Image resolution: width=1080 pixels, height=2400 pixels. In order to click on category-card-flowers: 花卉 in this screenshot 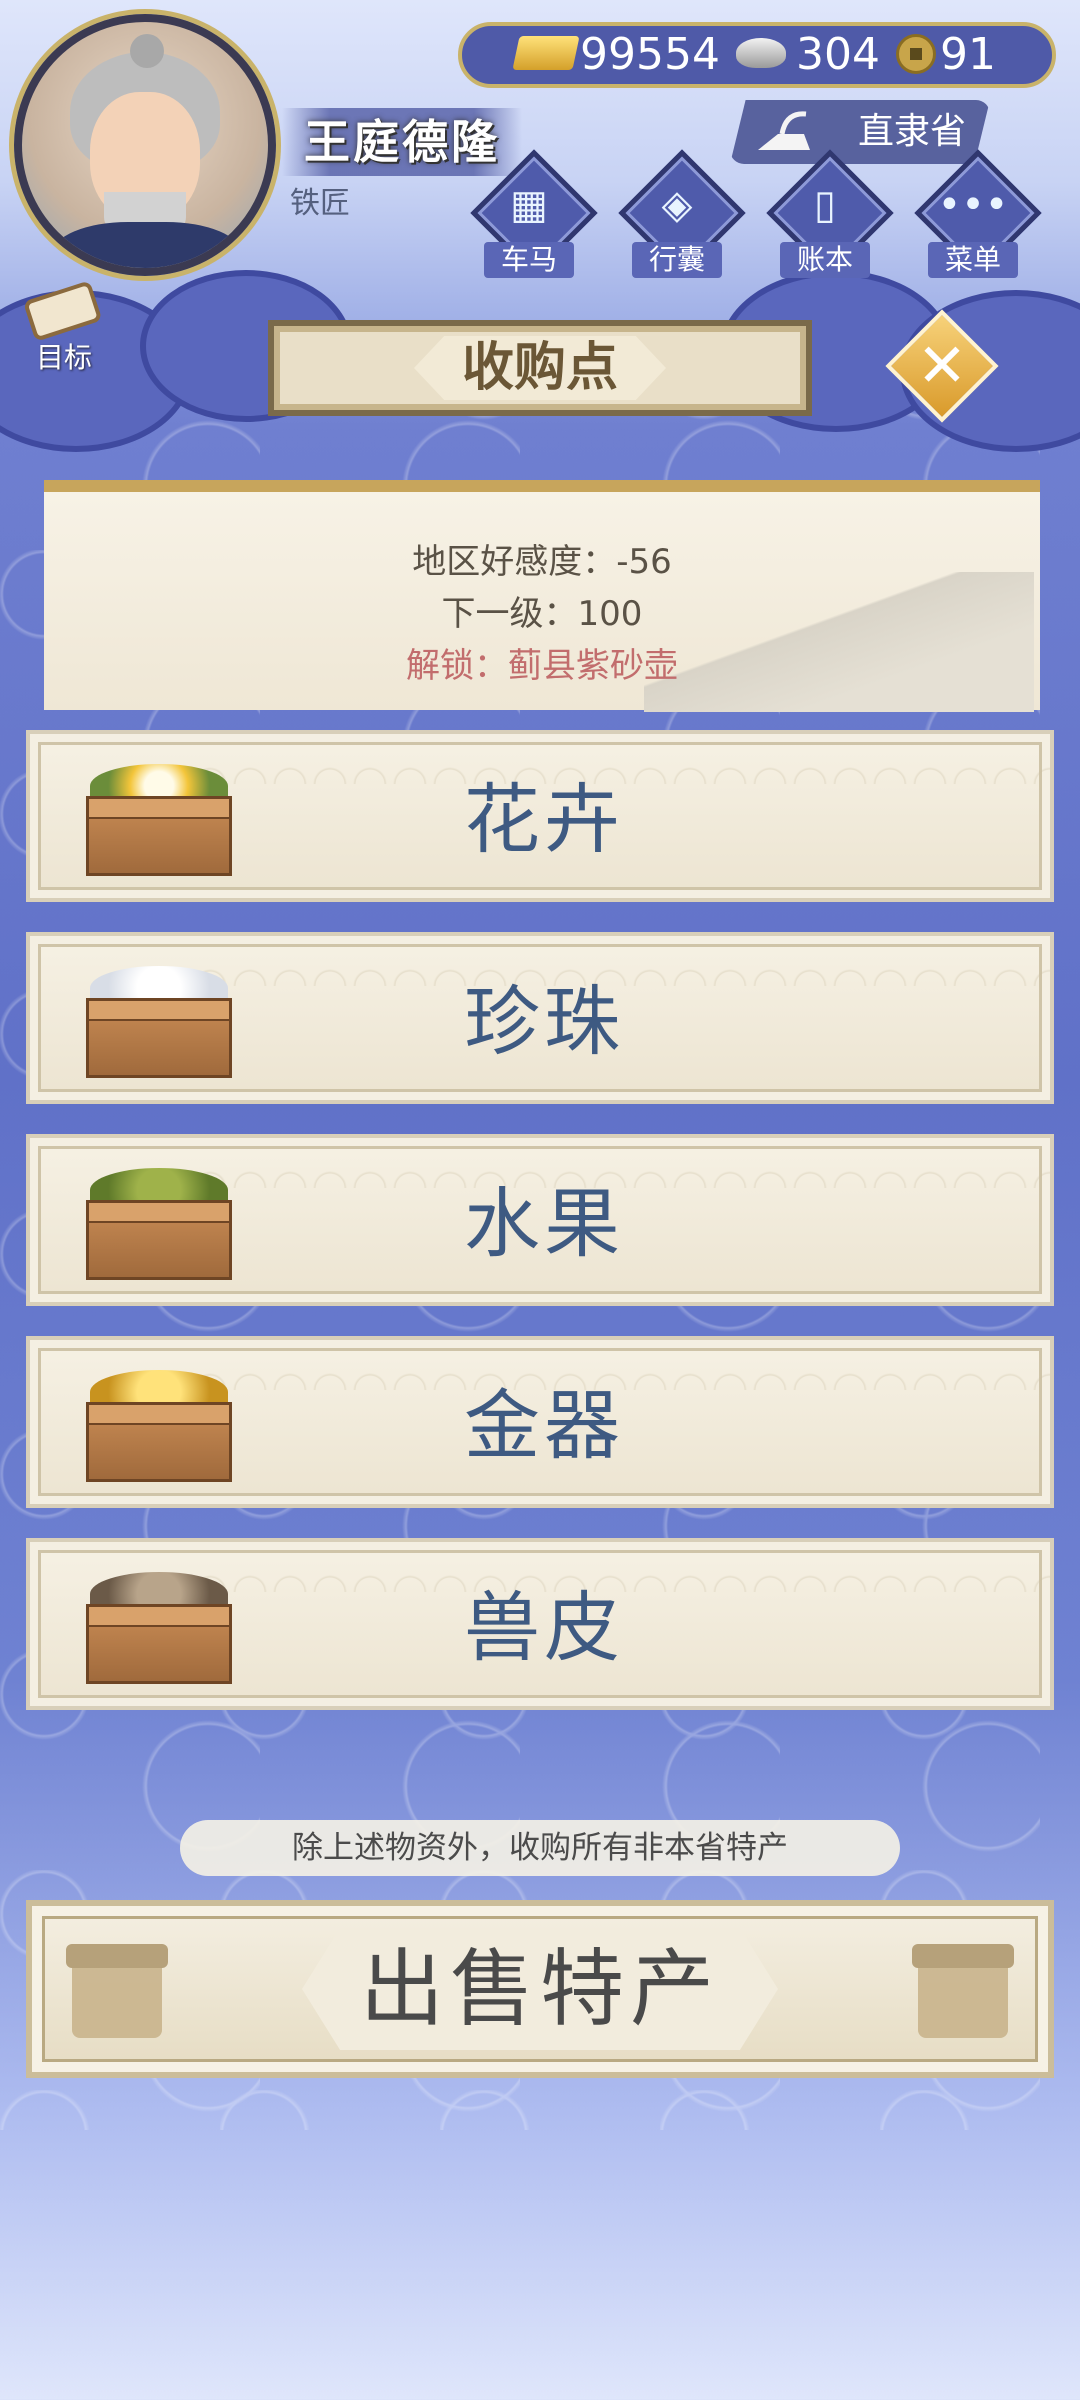, I will do `click(540, 816)`.